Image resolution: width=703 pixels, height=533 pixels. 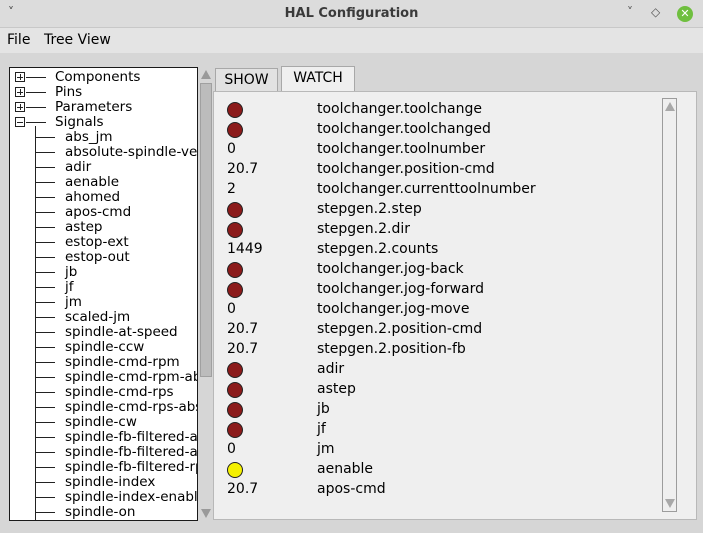 I want to click on tree-signal-item: estop-out, so click(x=103, y=257).